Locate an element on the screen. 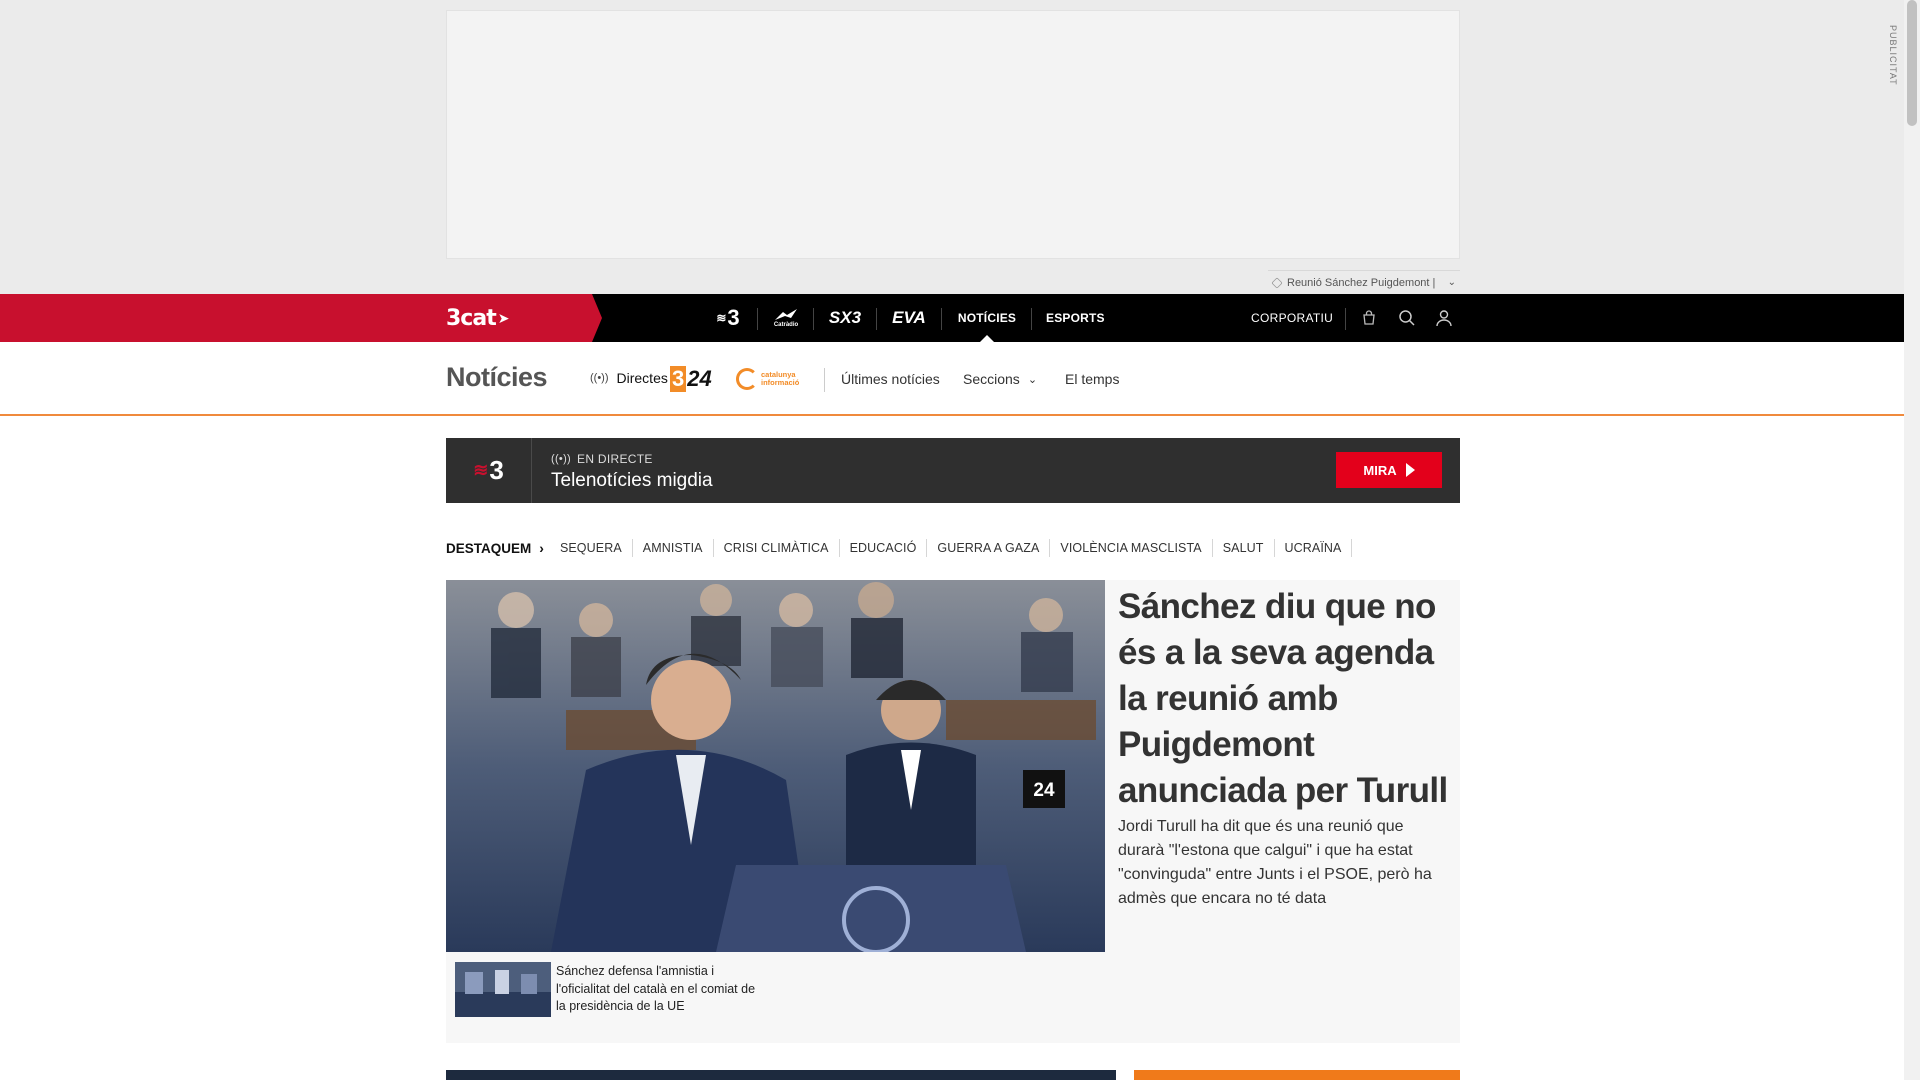 This screenshot has width=1920, height=1080. channel-eva-link: EVA is located at coordinates (909, 318).